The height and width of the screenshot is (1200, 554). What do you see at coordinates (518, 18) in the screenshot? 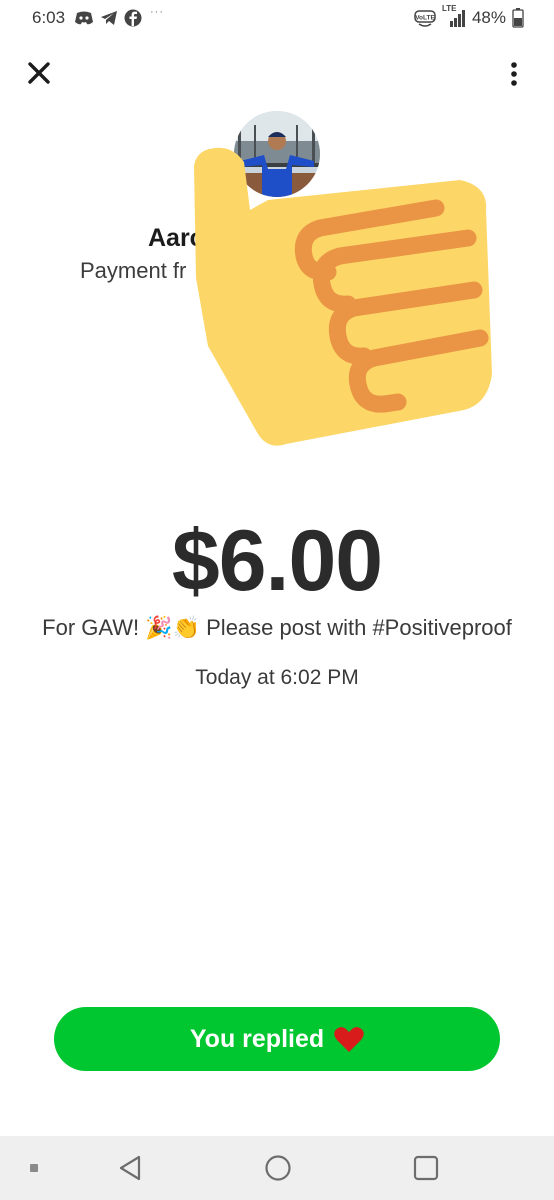
I see `battery-icon` at bounding box center [518, 18].